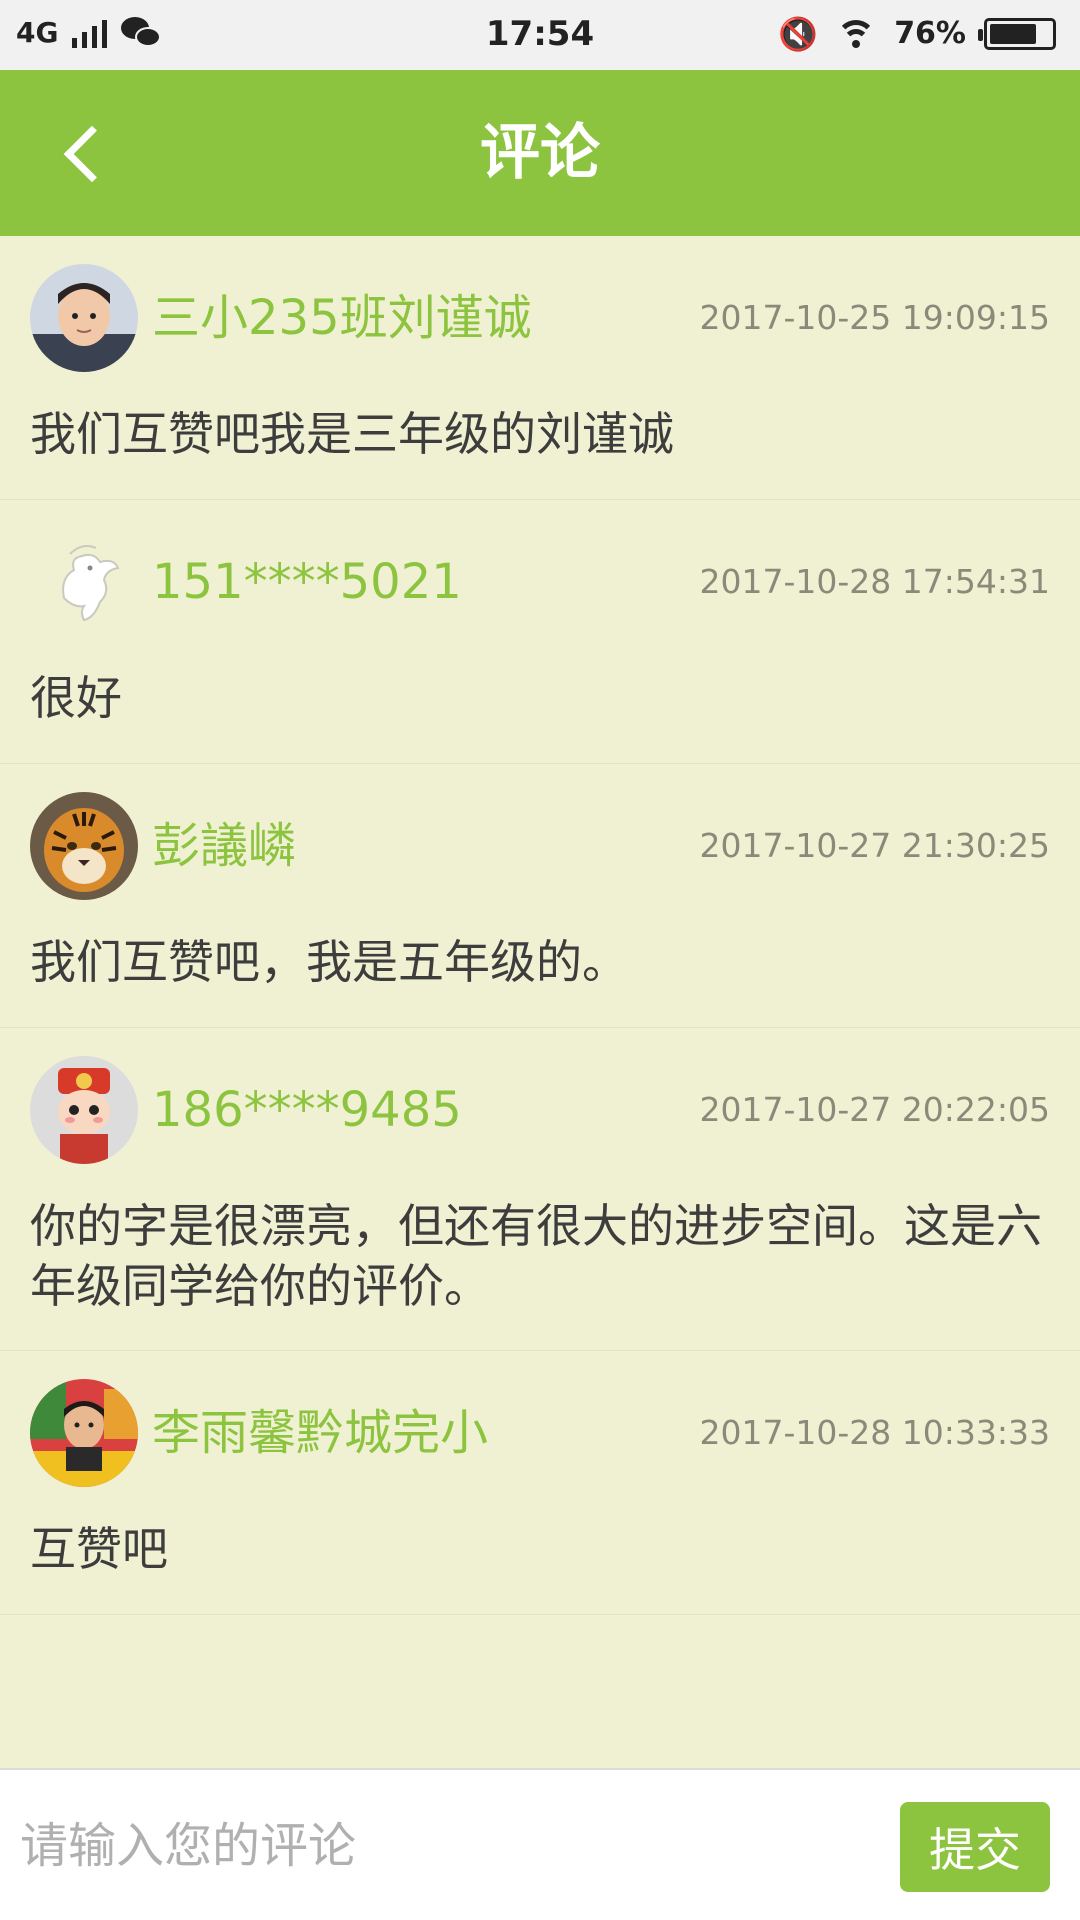 Image resolution: width=1080 pixels, height=1920 pixels. I want to click on comment-username: 三小235班刘谨诚, so click(342, 318).